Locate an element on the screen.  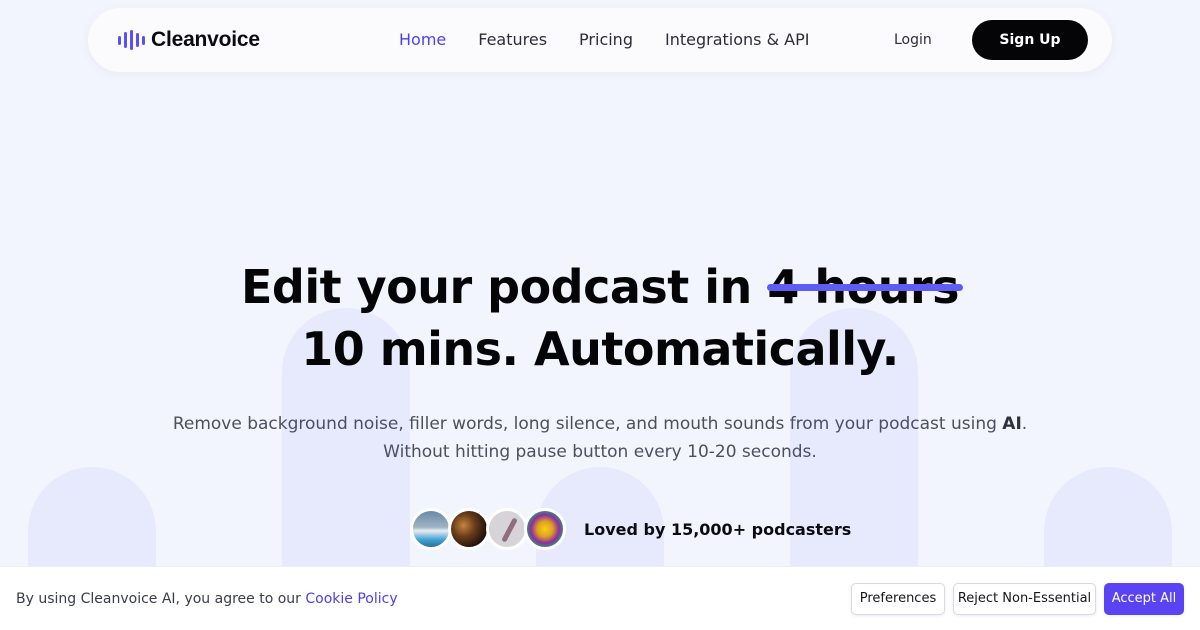
hero-subtitle-end: . is located at coordinates (1024, 424).